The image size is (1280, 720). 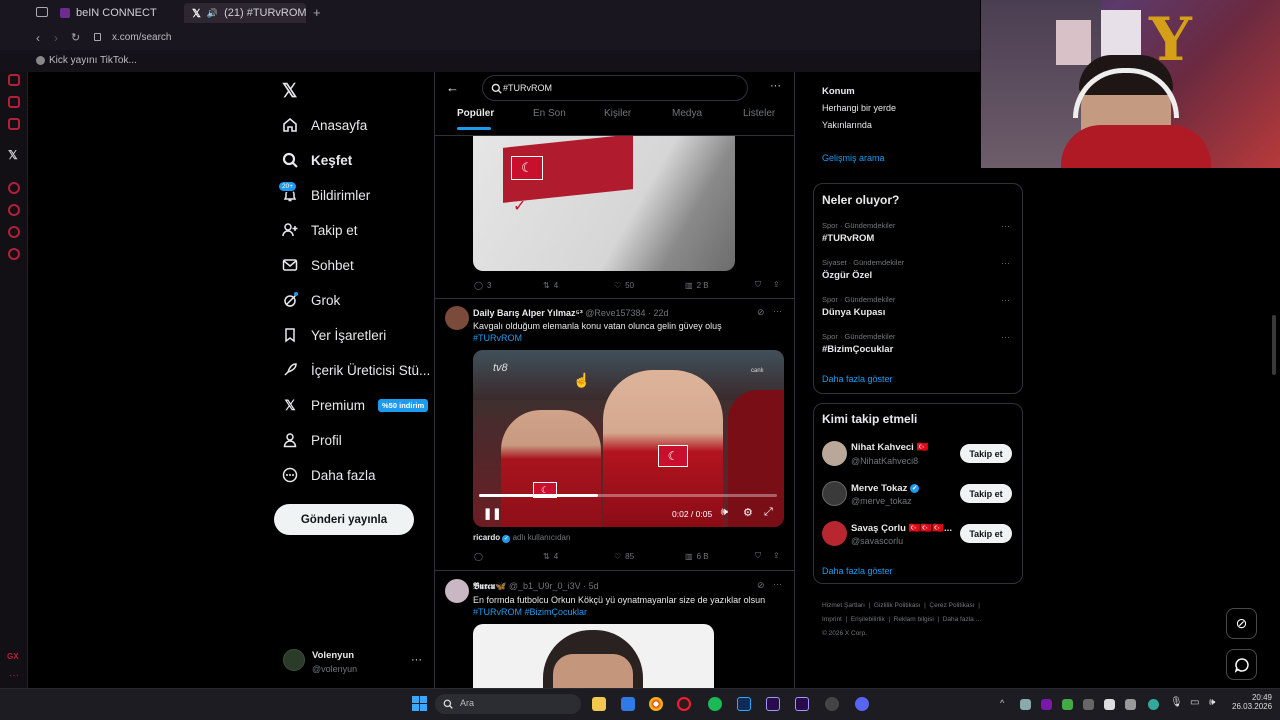 What do you see at coordinates (212, 13) in the screenshot?
I see `speaker-icon: 🔊` at bounding box center [212, 13].